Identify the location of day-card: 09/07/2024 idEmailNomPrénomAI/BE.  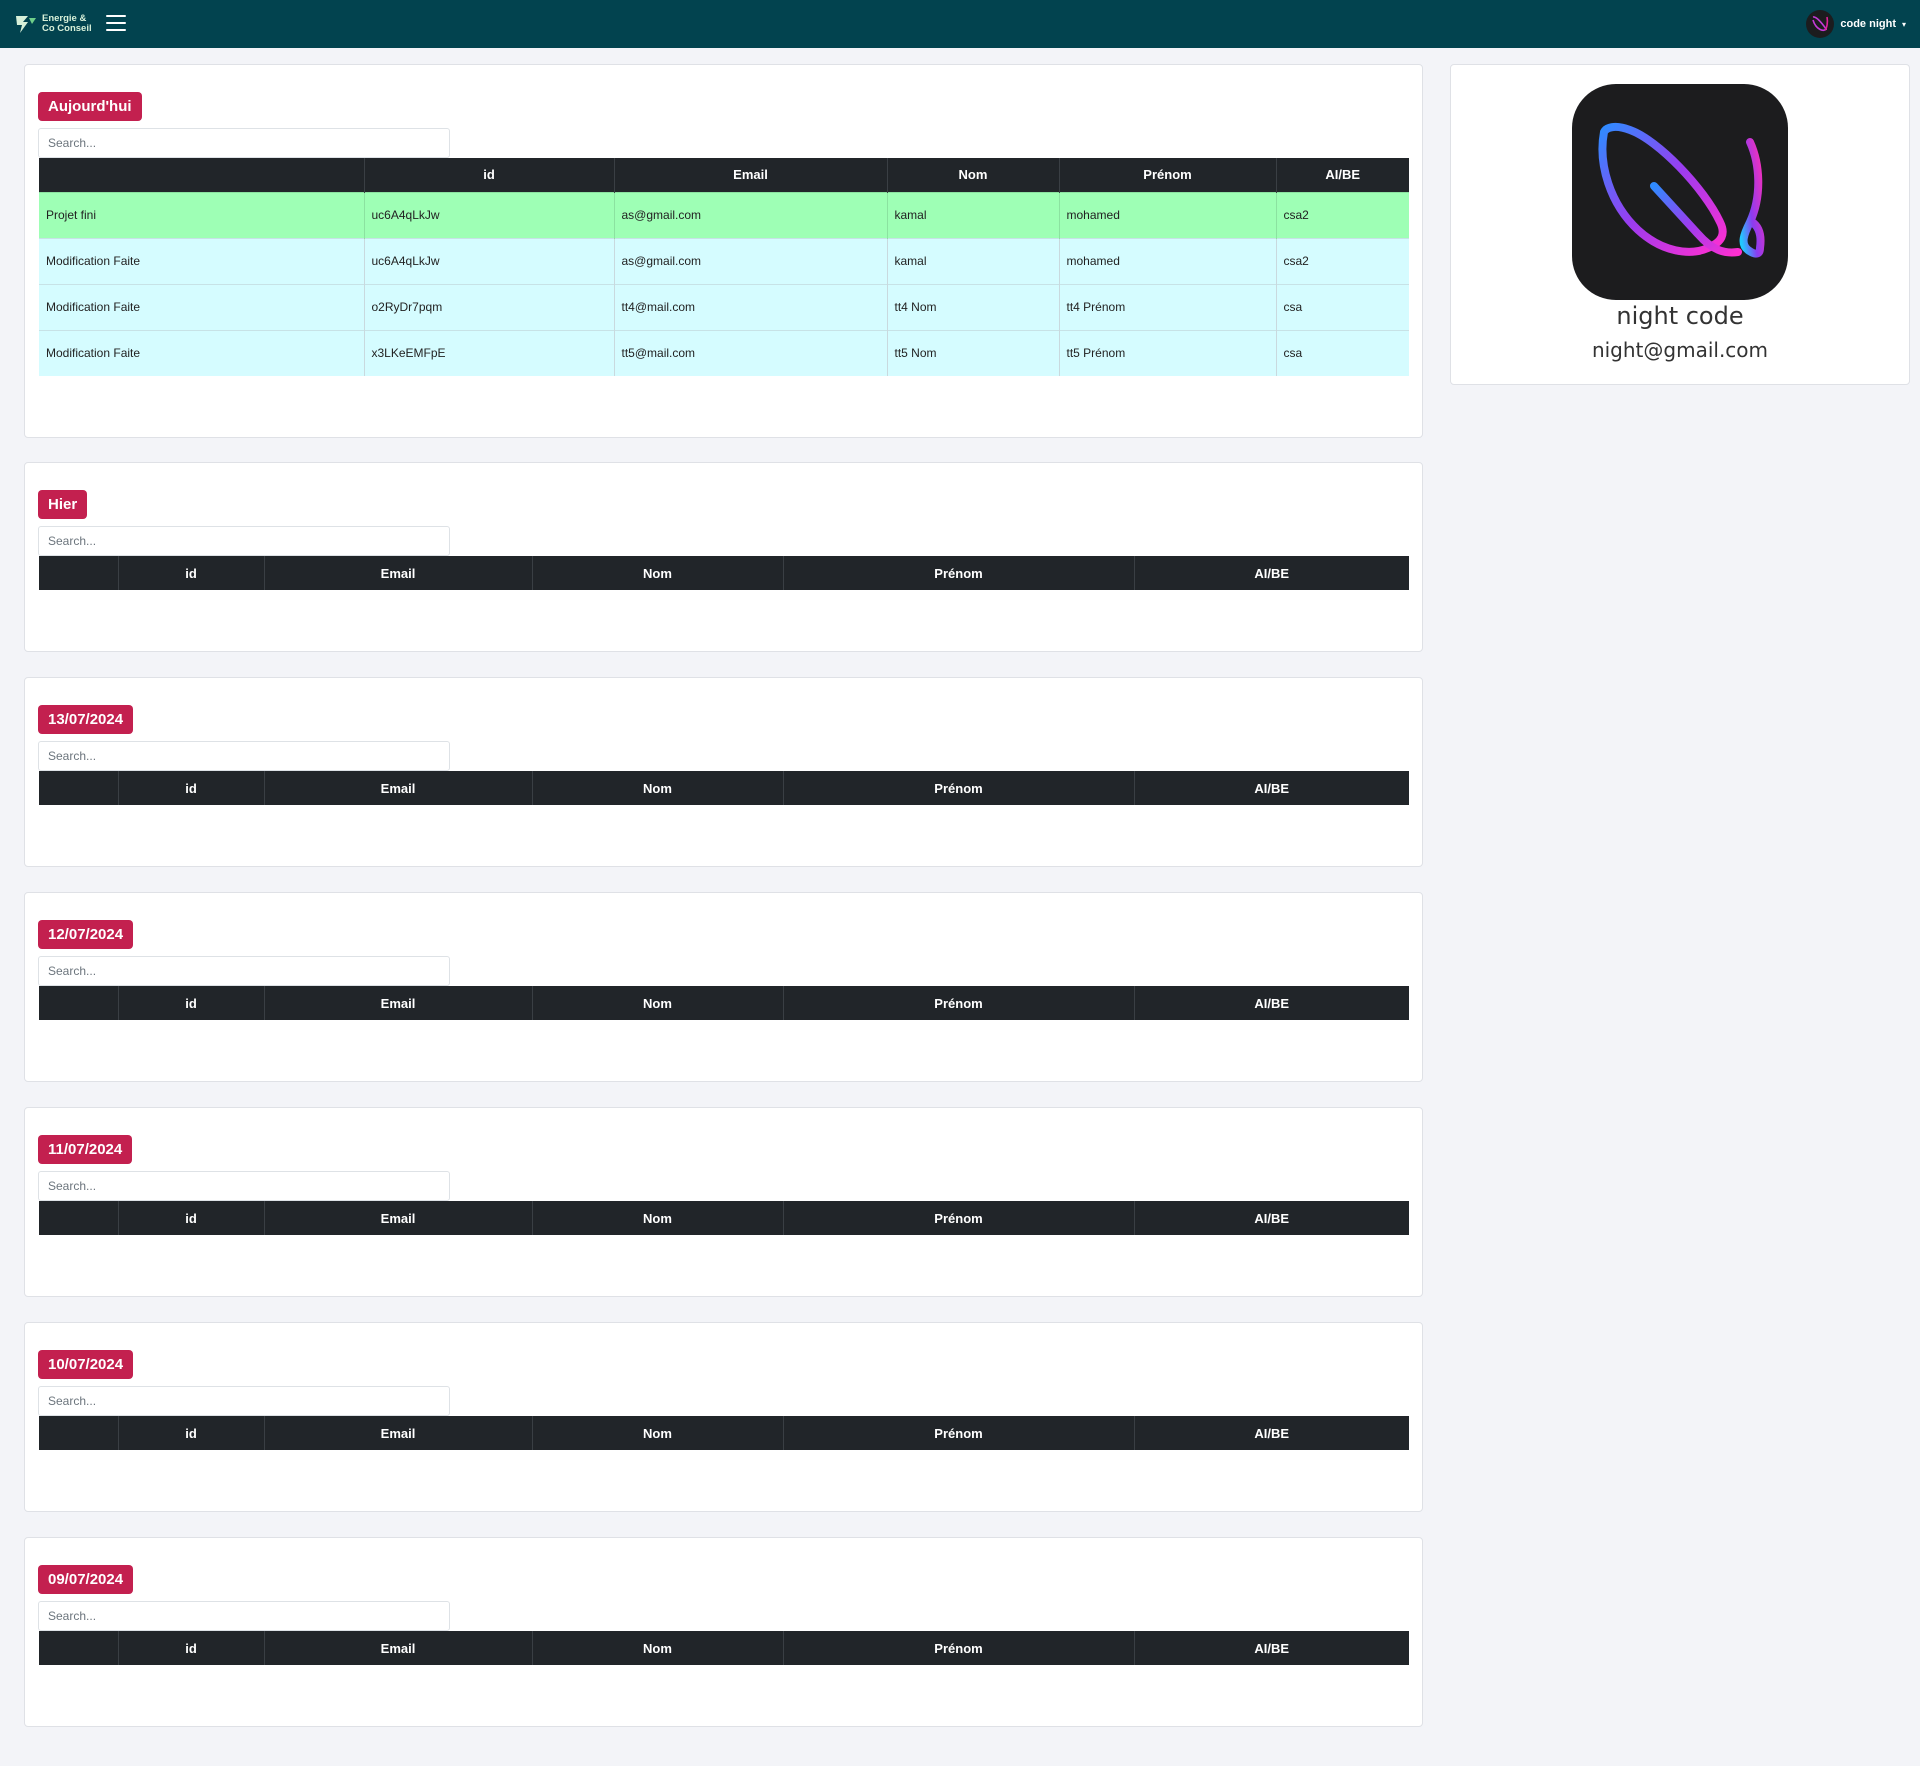
(723, 1632).